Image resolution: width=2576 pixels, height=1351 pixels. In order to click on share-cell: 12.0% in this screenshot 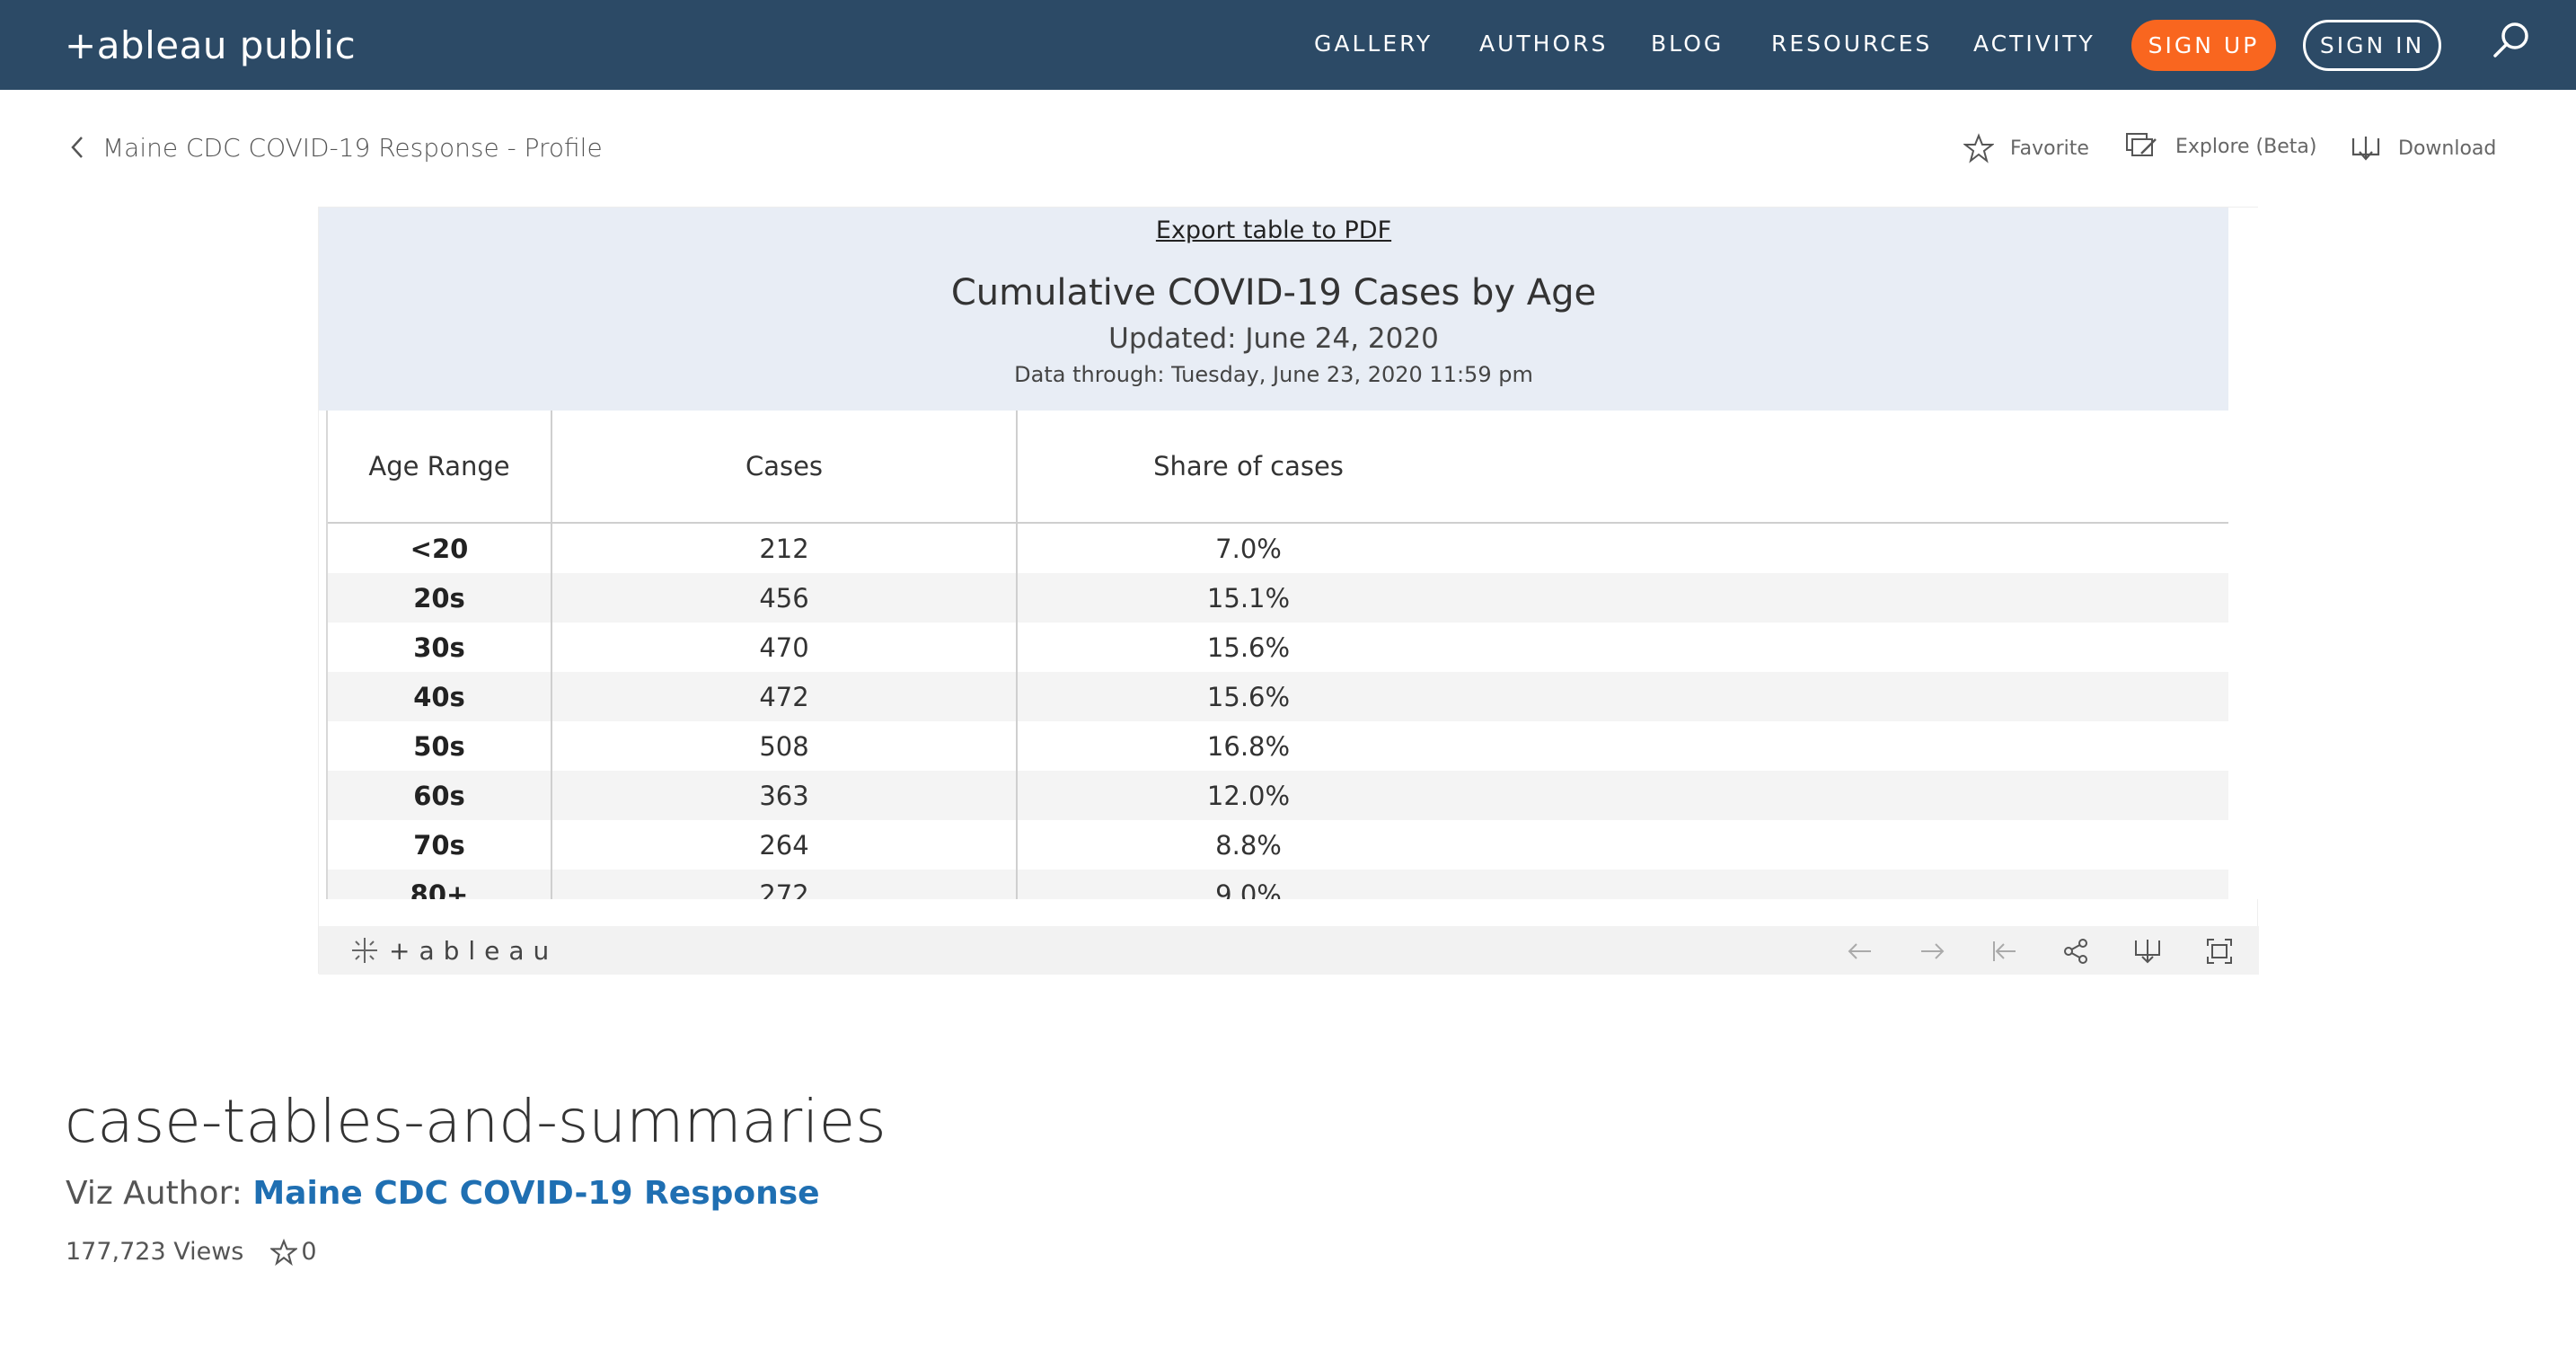, I will do `click(1248, 795)`.